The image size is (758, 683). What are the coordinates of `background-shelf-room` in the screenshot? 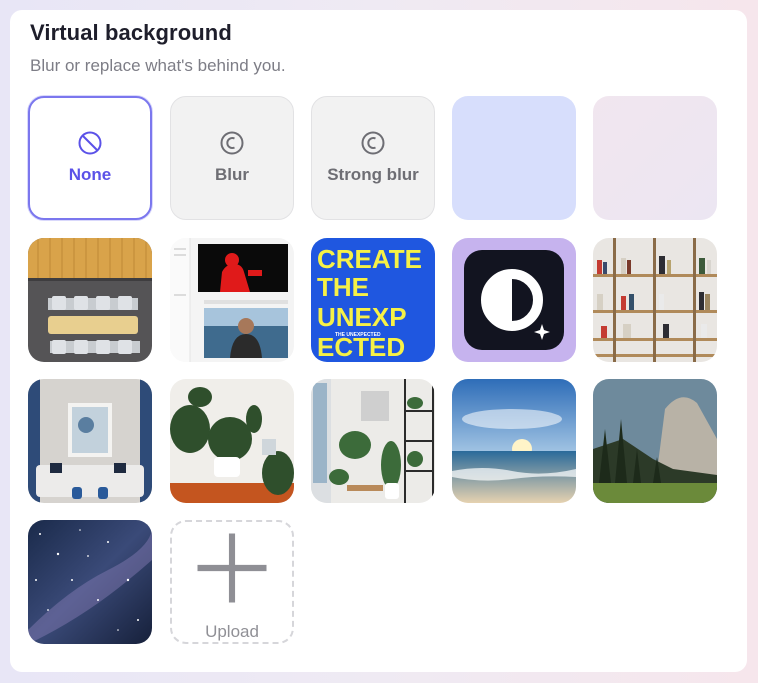 It's located at (373, 441).